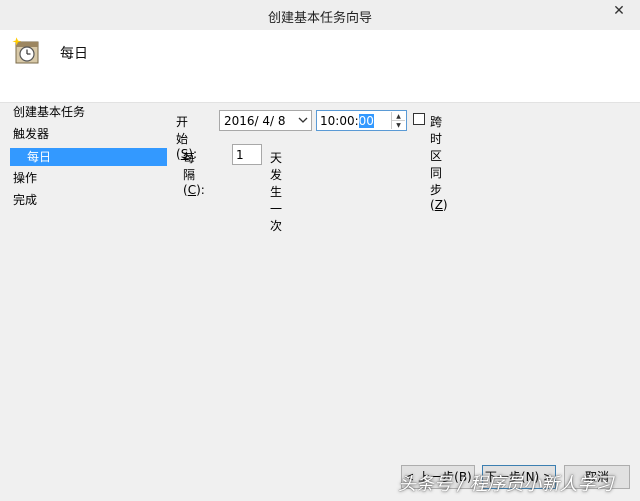  I want to click on sync-timezone-checkbox, so click(419, 119).